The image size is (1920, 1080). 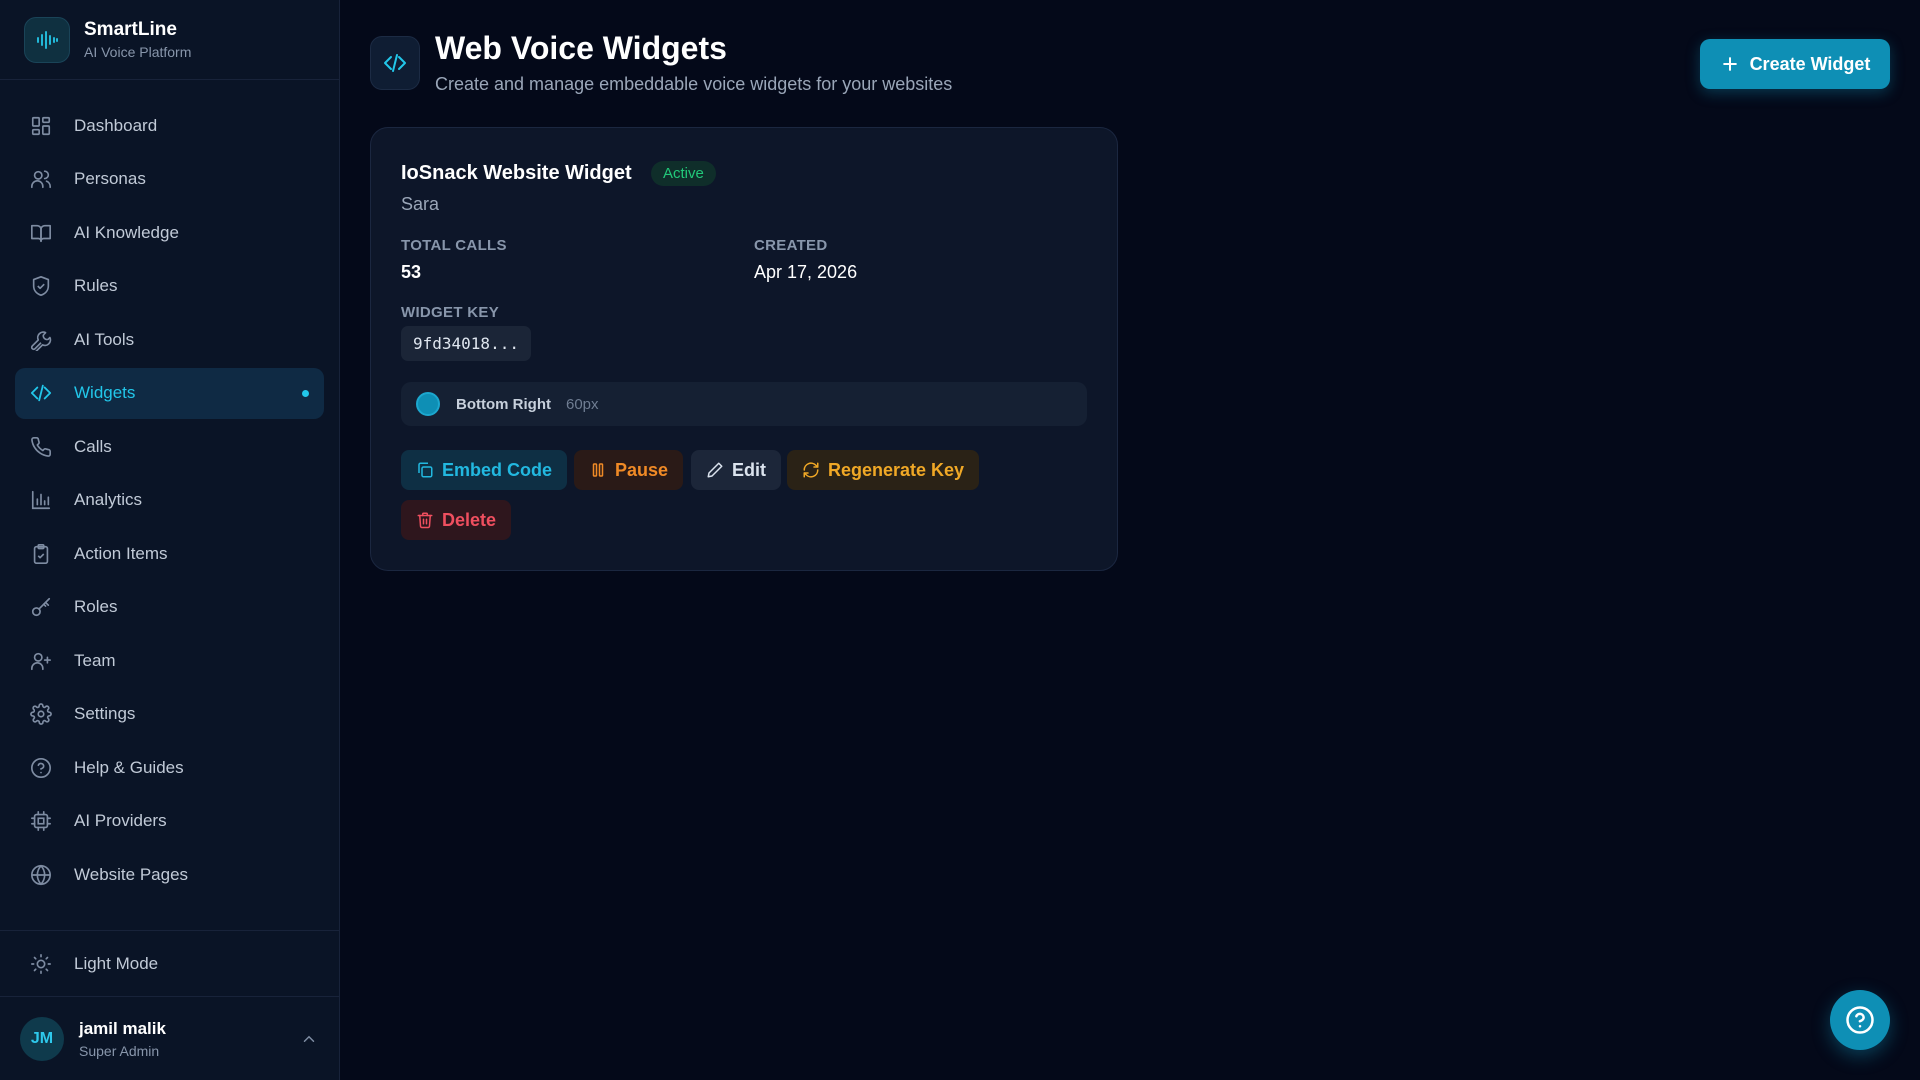 I want to click on key-icon, so click(x=41, y=607).